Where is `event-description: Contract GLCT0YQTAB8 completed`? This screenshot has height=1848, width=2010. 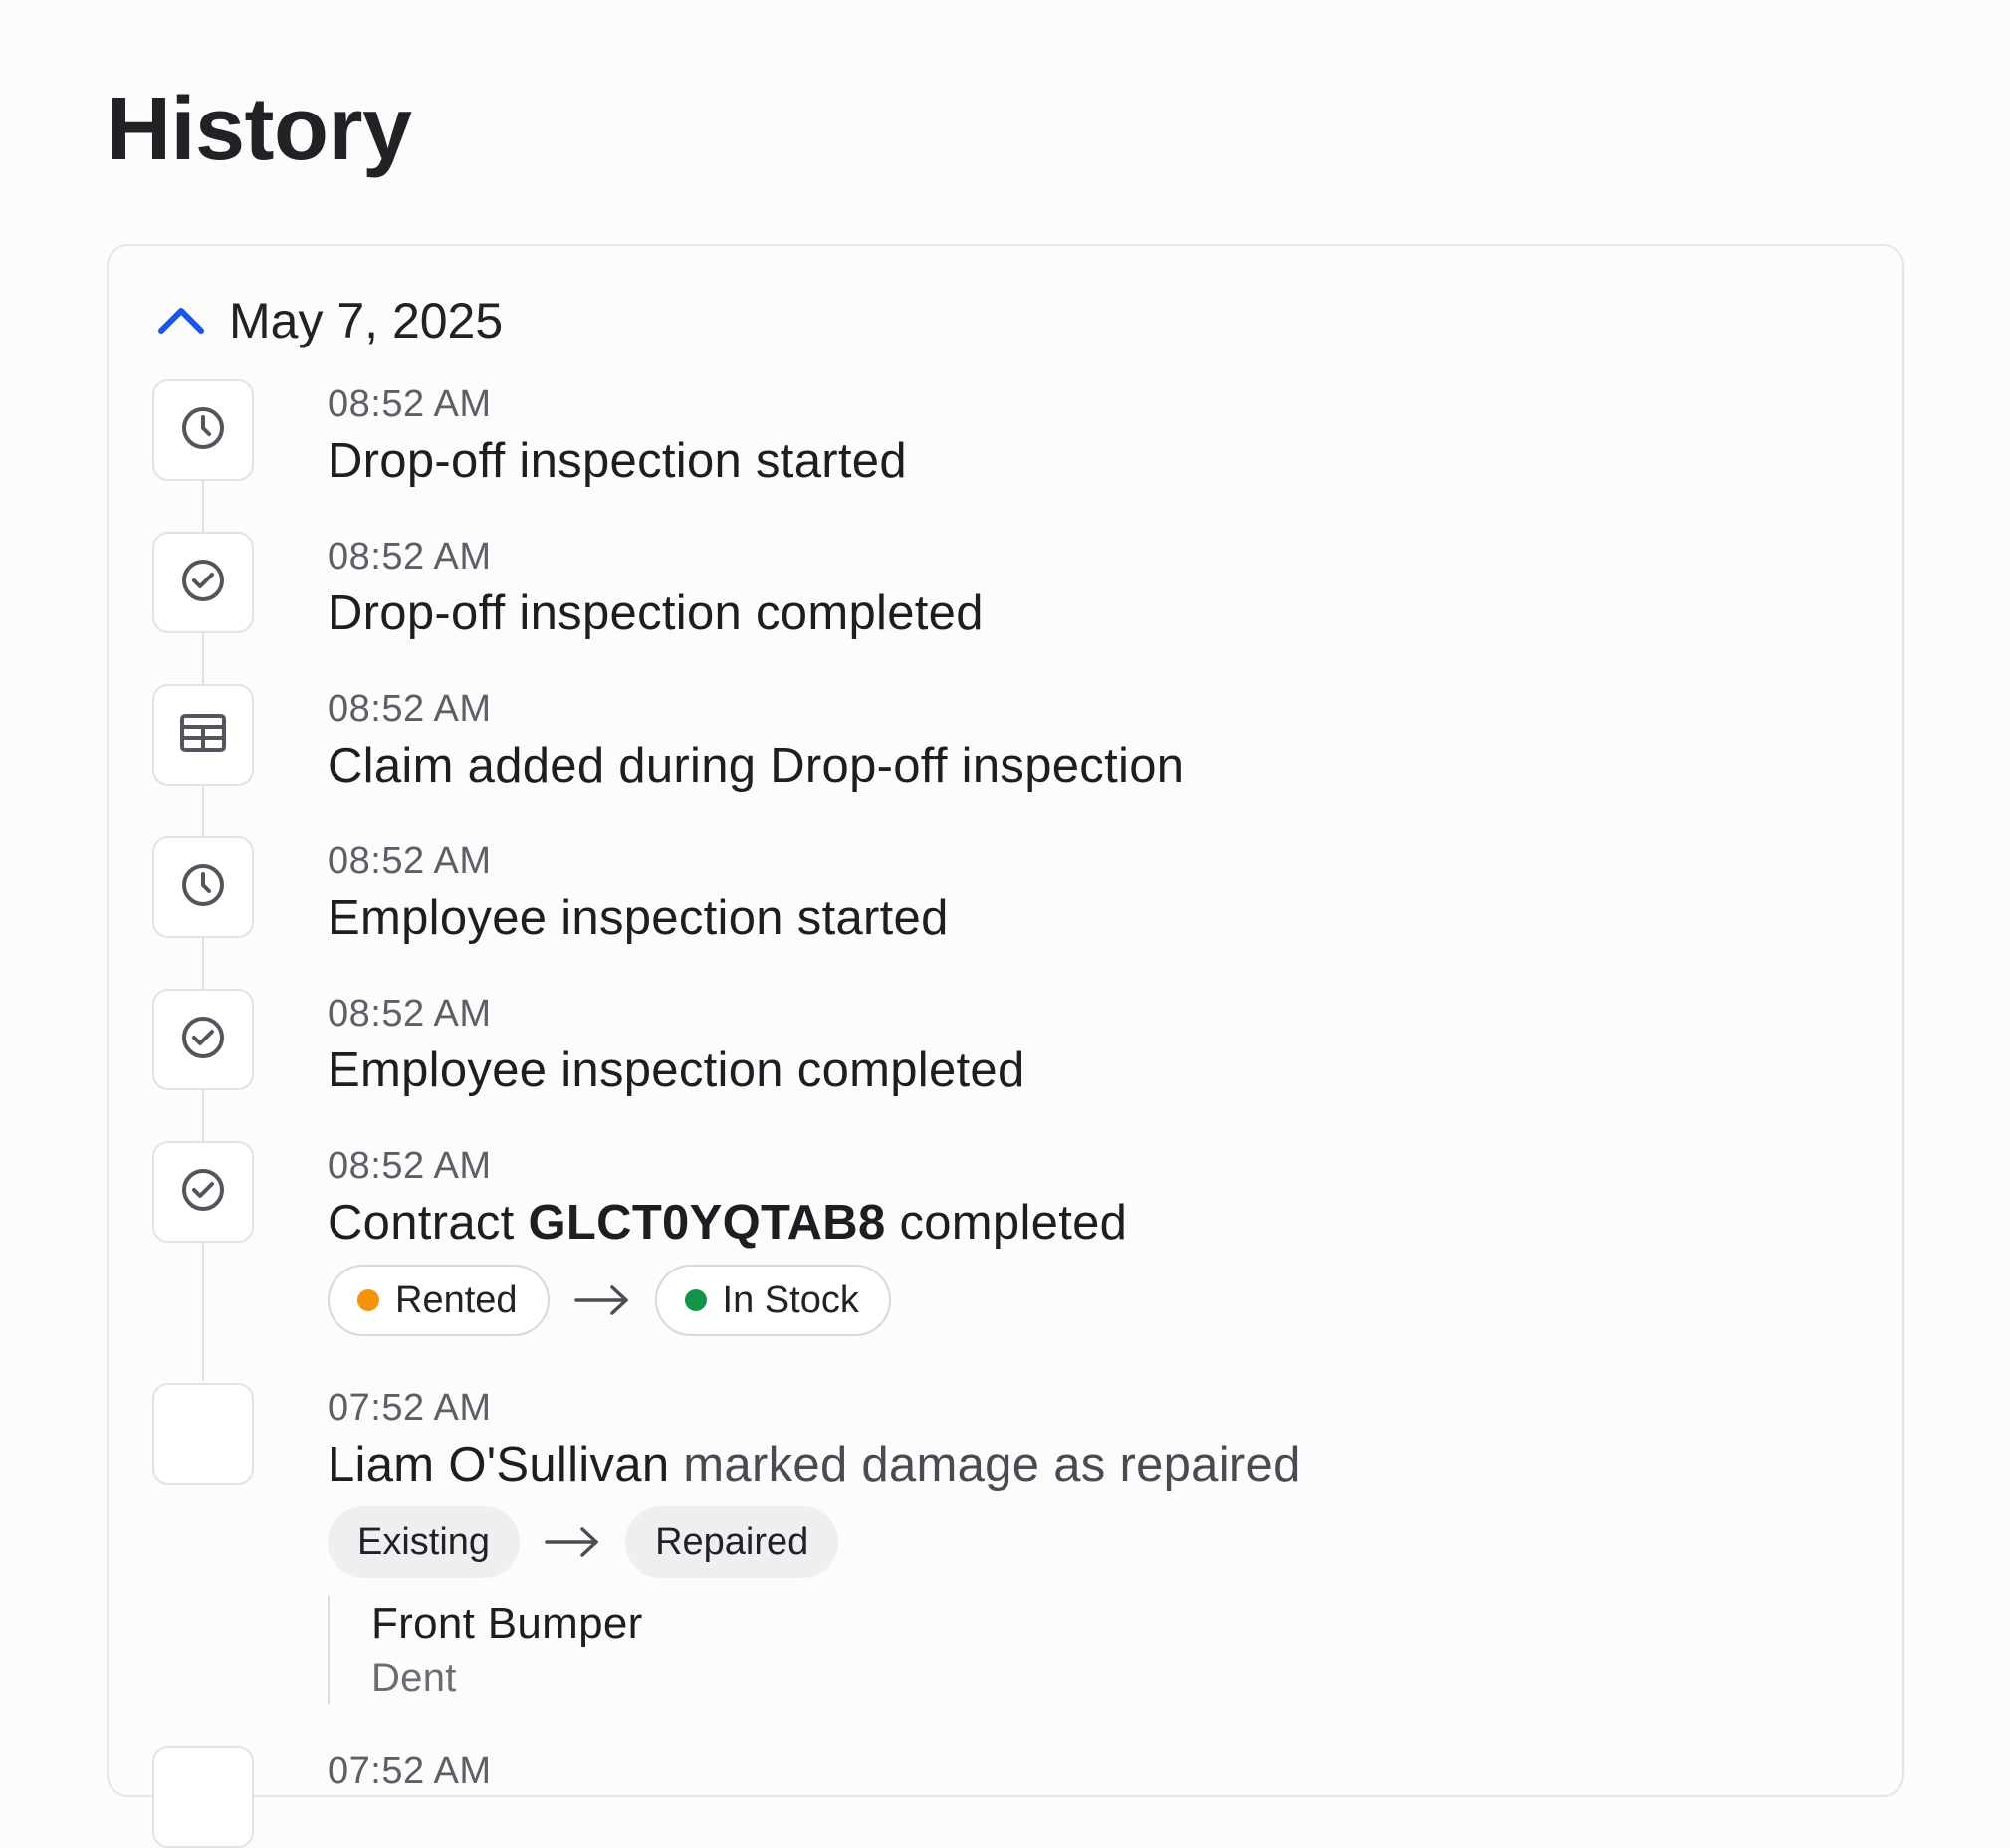 event-description: Contract GLCT0YQTAB8 completed is located at coordinates (1074, 1223).